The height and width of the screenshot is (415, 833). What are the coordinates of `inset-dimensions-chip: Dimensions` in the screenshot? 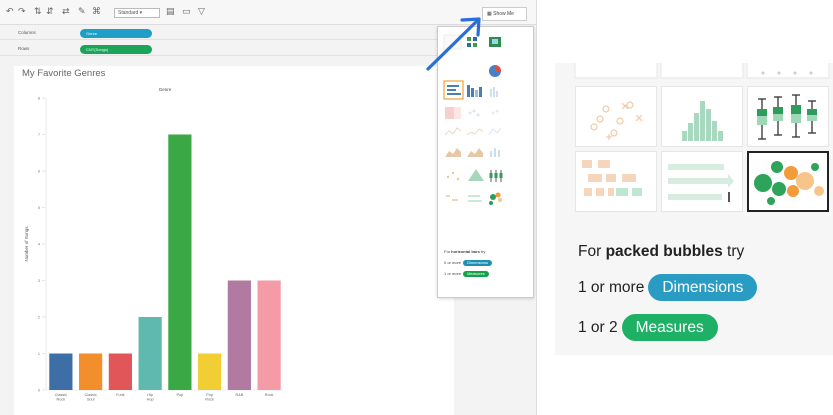 It's located at (703, 287).